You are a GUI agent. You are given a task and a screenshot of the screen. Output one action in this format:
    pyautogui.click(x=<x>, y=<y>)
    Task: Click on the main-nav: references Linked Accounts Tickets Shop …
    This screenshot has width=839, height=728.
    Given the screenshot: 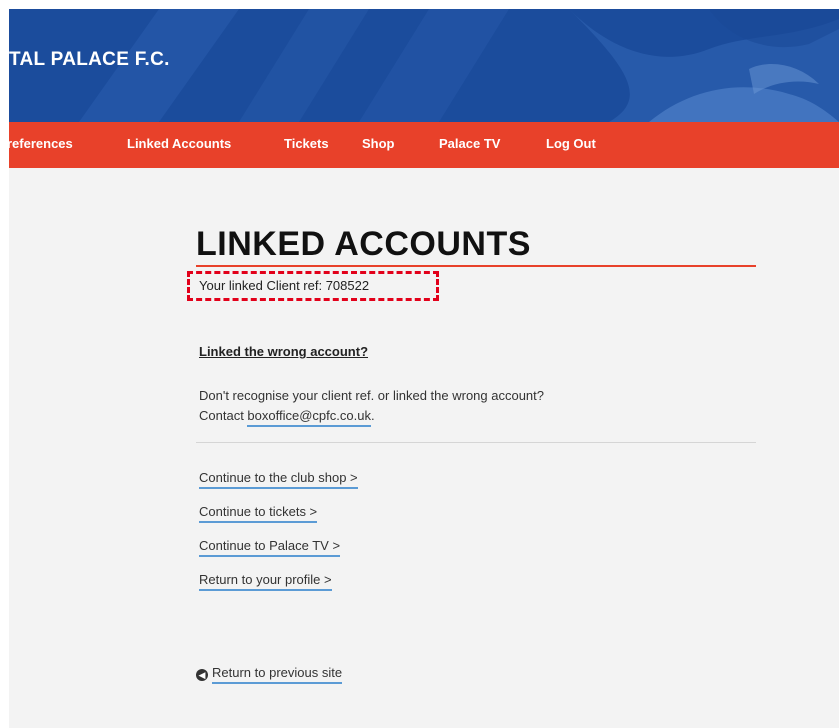 What is the action you would take?
    pyautogui.click(x=424, y=145)
    